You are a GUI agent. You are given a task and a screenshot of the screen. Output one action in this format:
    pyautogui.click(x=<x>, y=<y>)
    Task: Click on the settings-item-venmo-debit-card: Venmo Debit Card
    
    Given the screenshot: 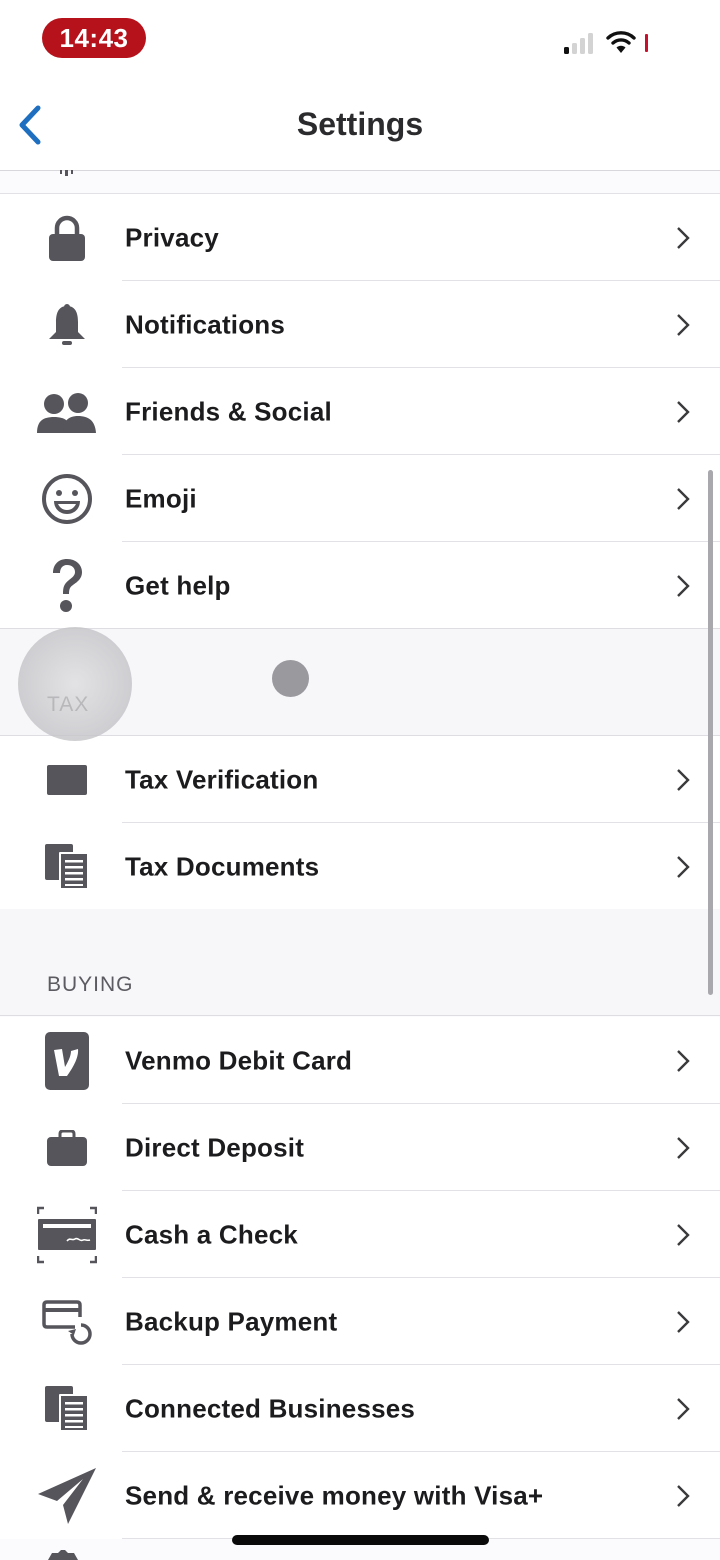 What is the action you would take?
    pyautogui.click(x=360, y=1060)
    